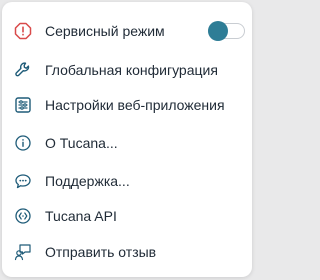 This screenshot has height=280, width=320. What do you see at coordinates (135, 105) in the screenshot?
I see `menu-item-label: Настройки веб-приложения` at bounding box center [135, 105].